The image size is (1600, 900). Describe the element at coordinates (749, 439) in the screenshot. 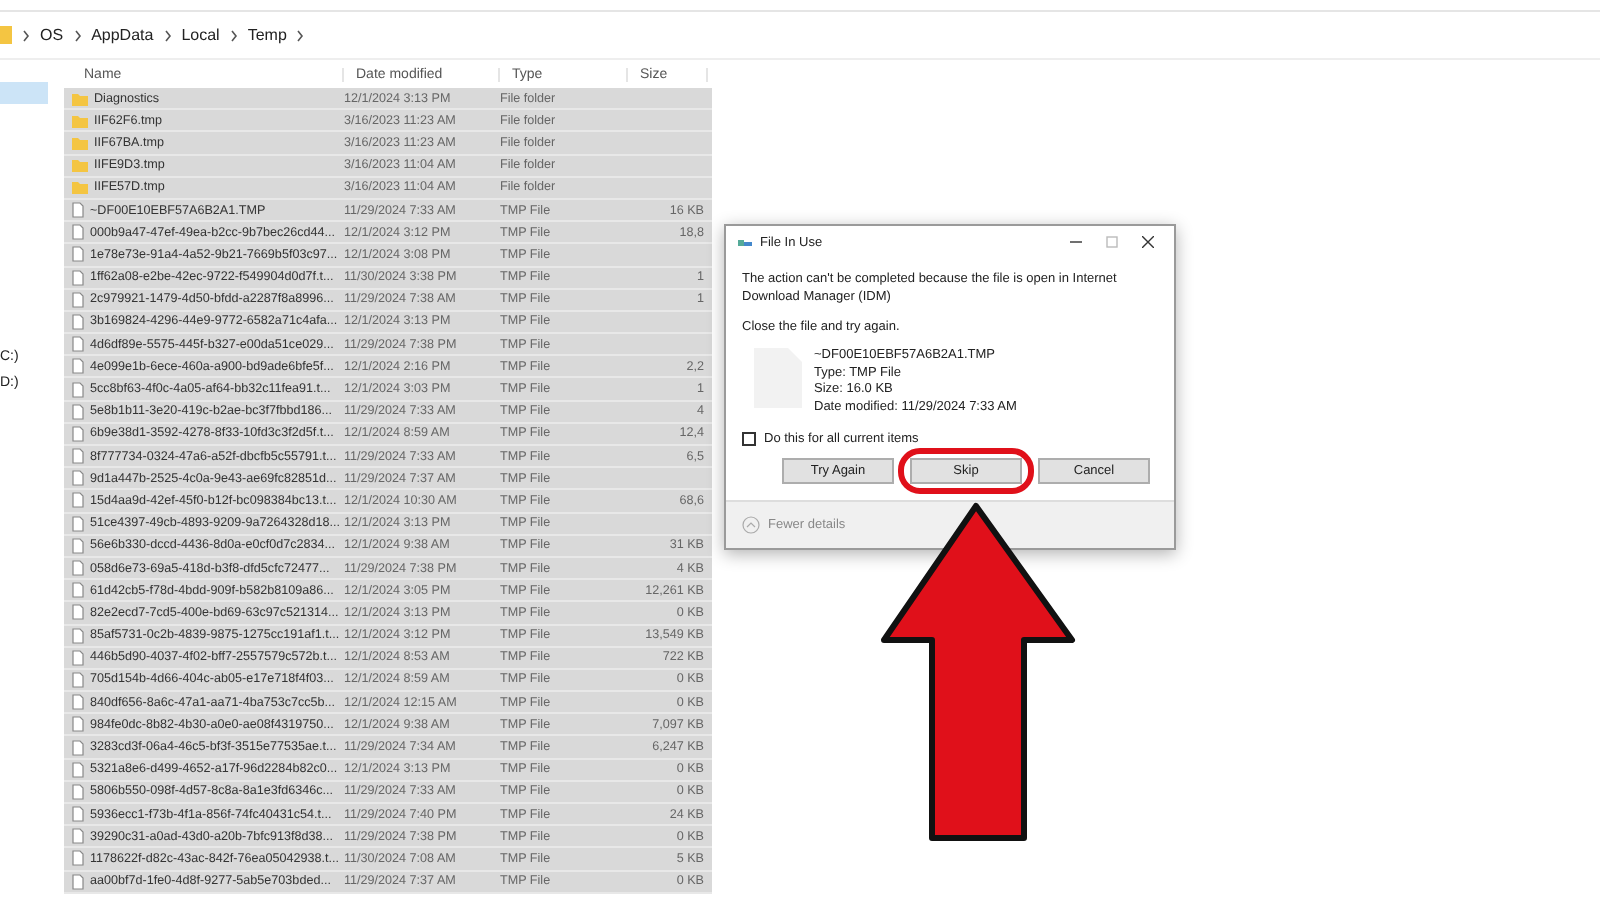

I see `checkbox` at that location.